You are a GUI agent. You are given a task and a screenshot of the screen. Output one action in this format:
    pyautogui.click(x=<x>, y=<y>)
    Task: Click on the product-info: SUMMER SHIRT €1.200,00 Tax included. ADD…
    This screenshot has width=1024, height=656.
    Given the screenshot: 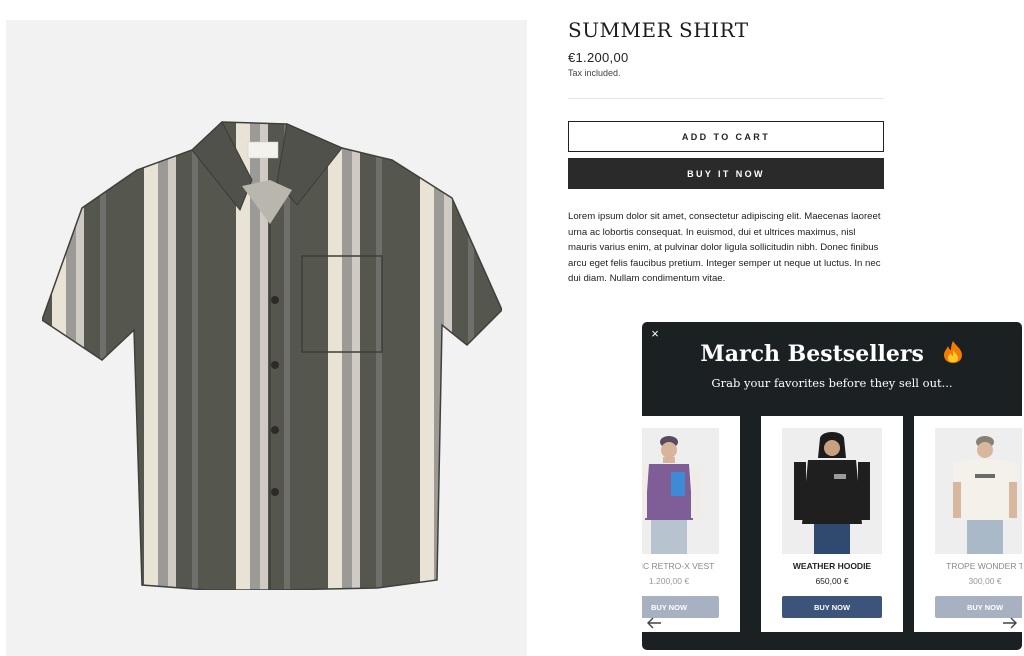 What is the action you would take?
    pyautogui.click(x=726, y=152)
    